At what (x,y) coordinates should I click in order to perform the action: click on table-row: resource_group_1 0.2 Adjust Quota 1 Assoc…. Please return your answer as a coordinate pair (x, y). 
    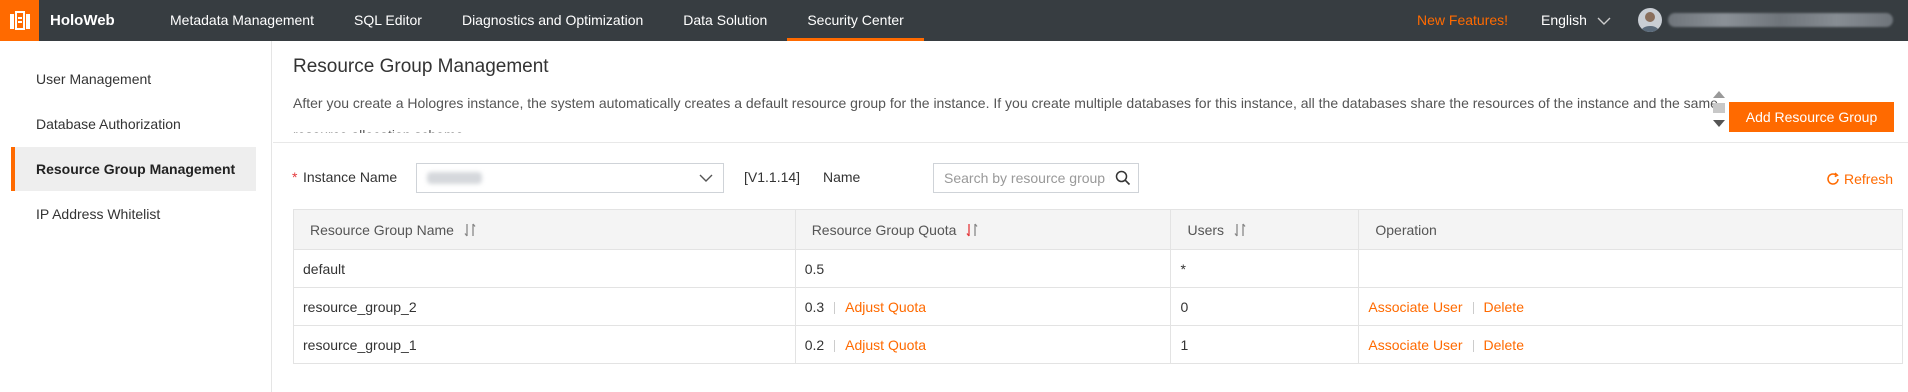
    Looking at the image, I should click on (1098, 344).